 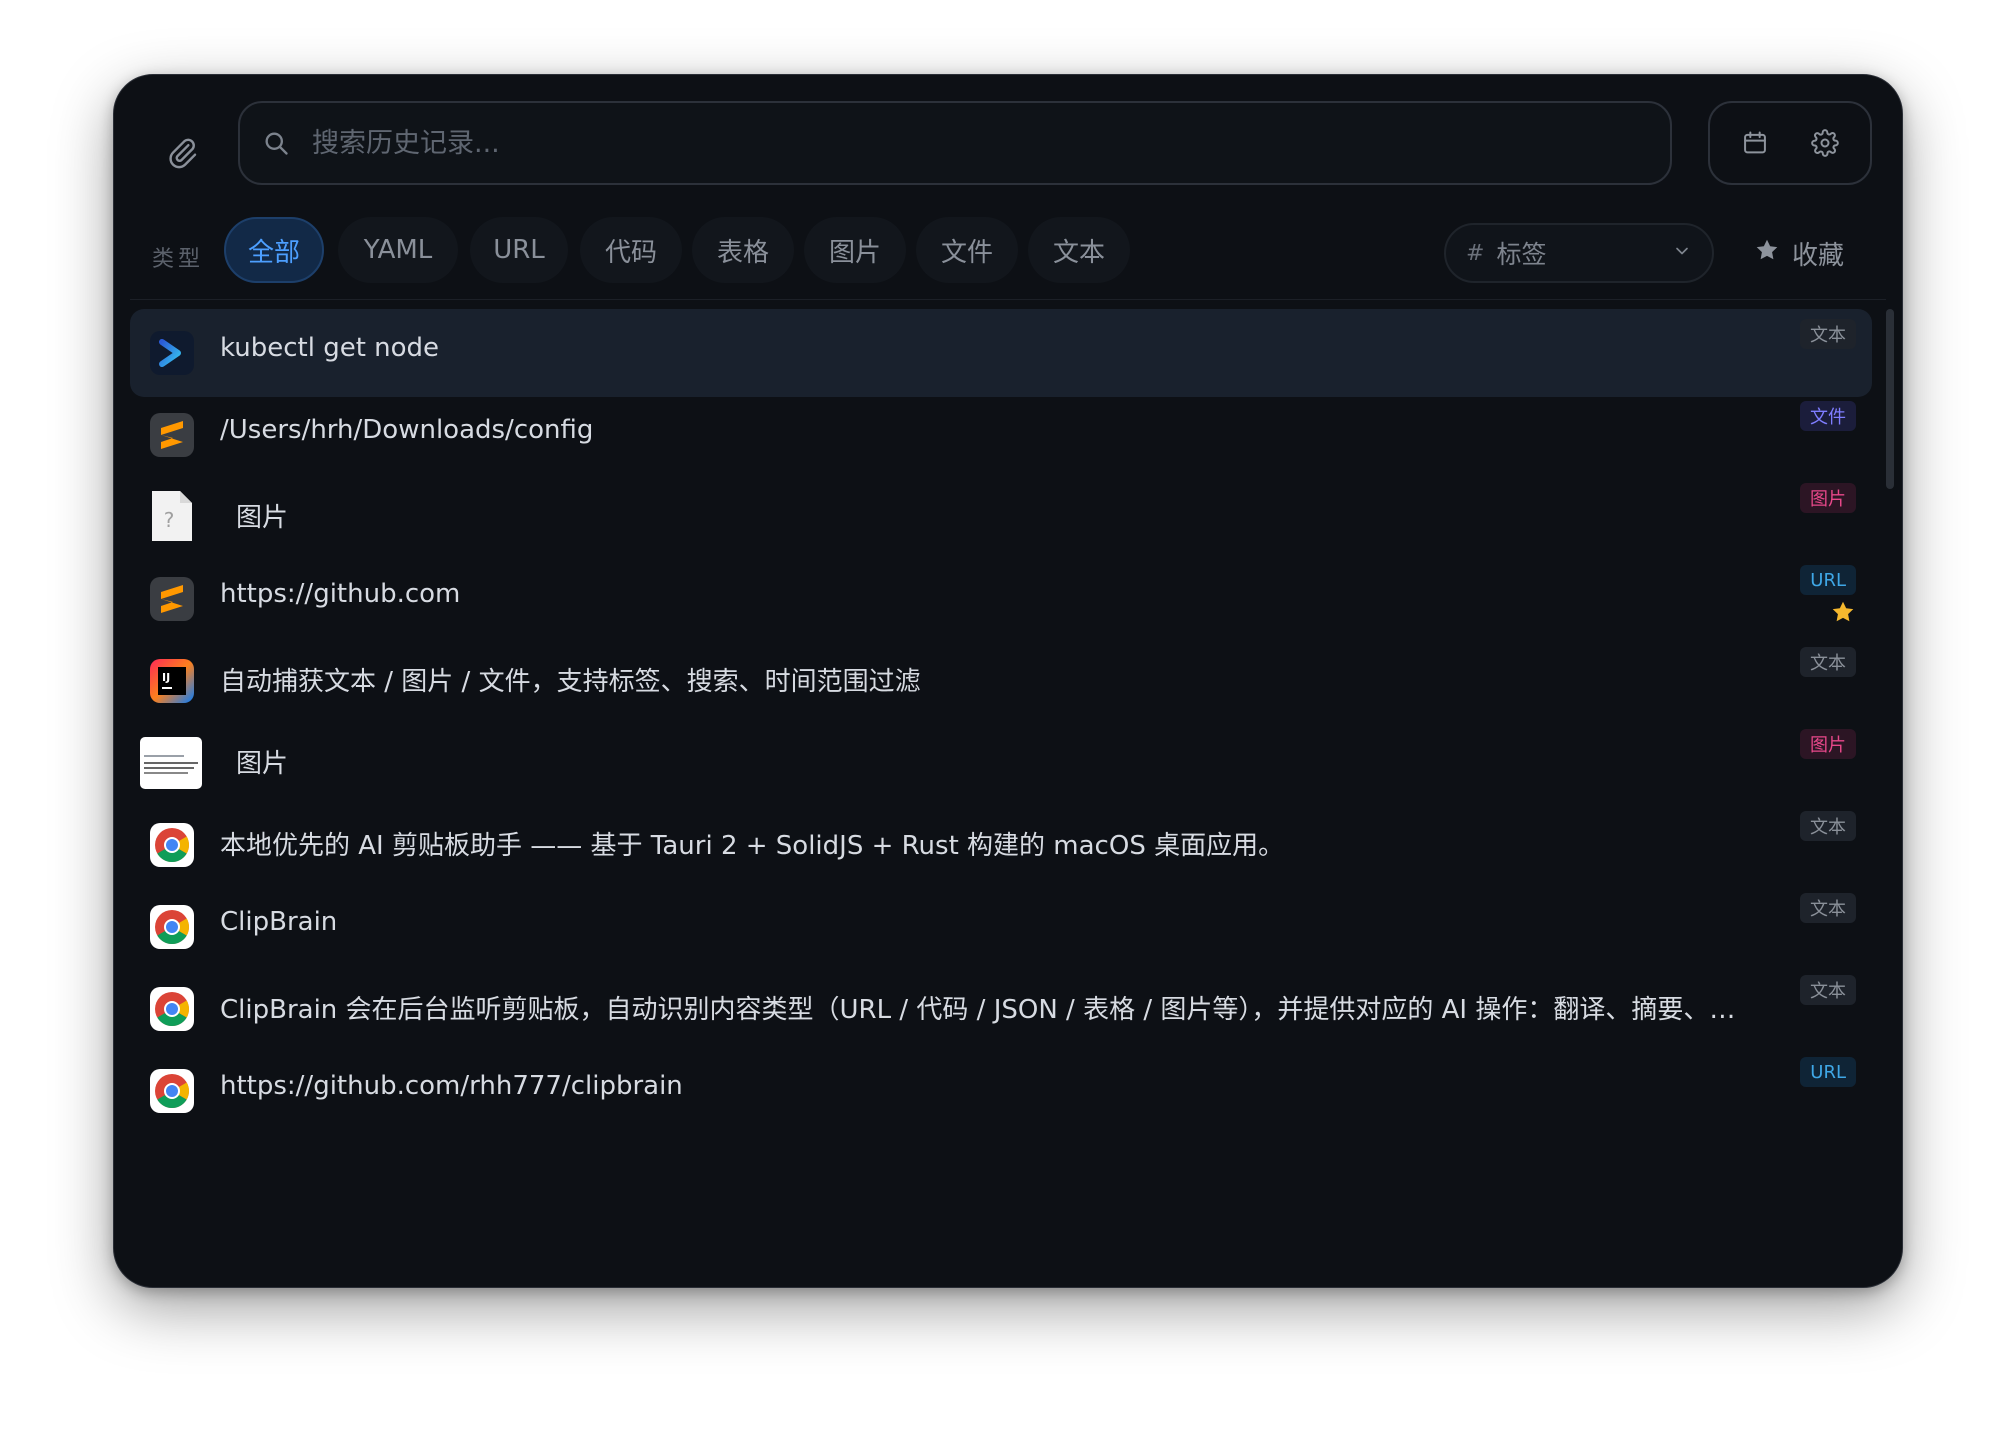 What do you see at coordinates (1890, 399) in the screenshot?
I see `scrollbar` at bounding box center [1890, 399].